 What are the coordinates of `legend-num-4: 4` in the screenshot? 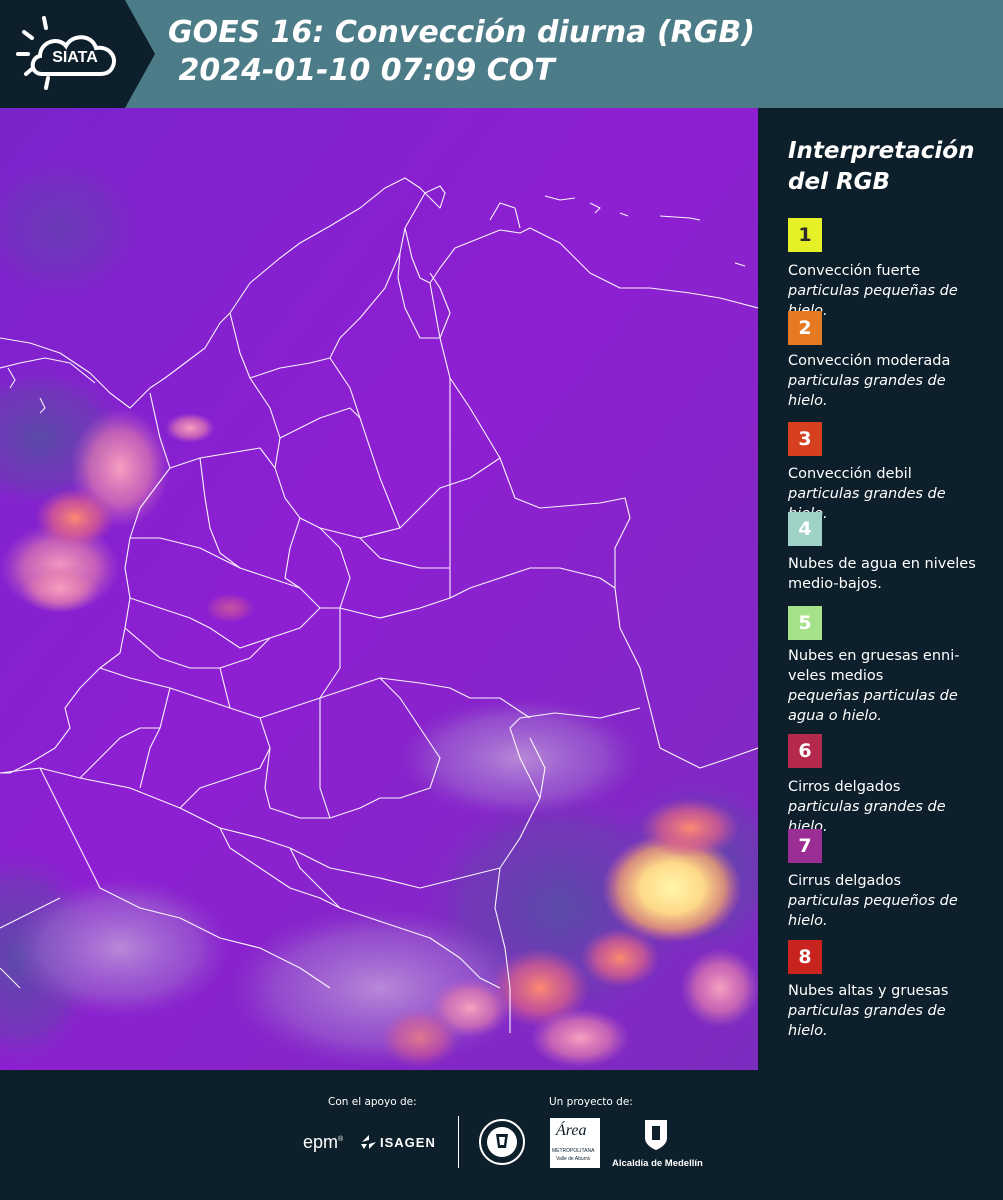 It's located at (805, 529).